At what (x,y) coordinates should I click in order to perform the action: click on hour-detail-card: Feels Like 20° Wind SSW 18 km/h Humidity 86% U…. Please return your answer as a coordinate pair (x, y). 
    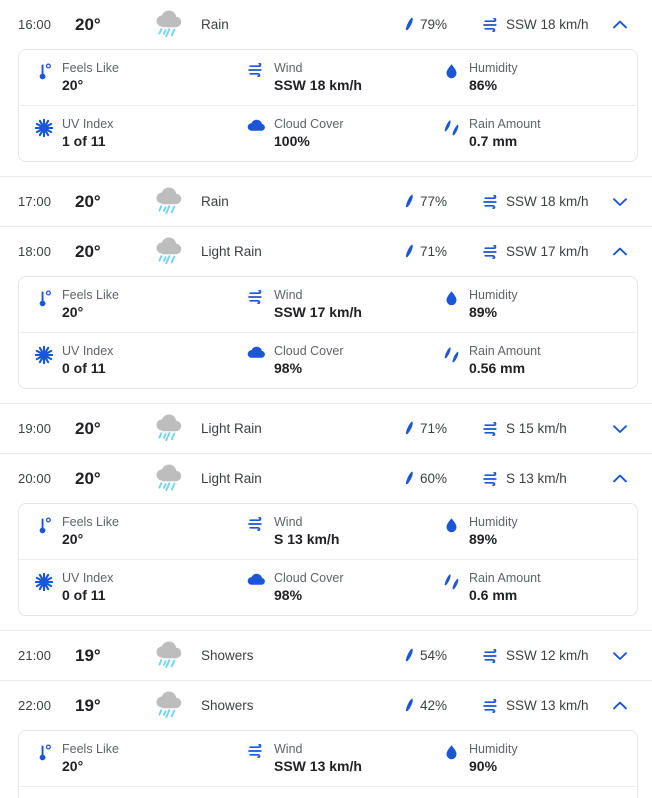
    Looking at the image, I should click on (328, 105).